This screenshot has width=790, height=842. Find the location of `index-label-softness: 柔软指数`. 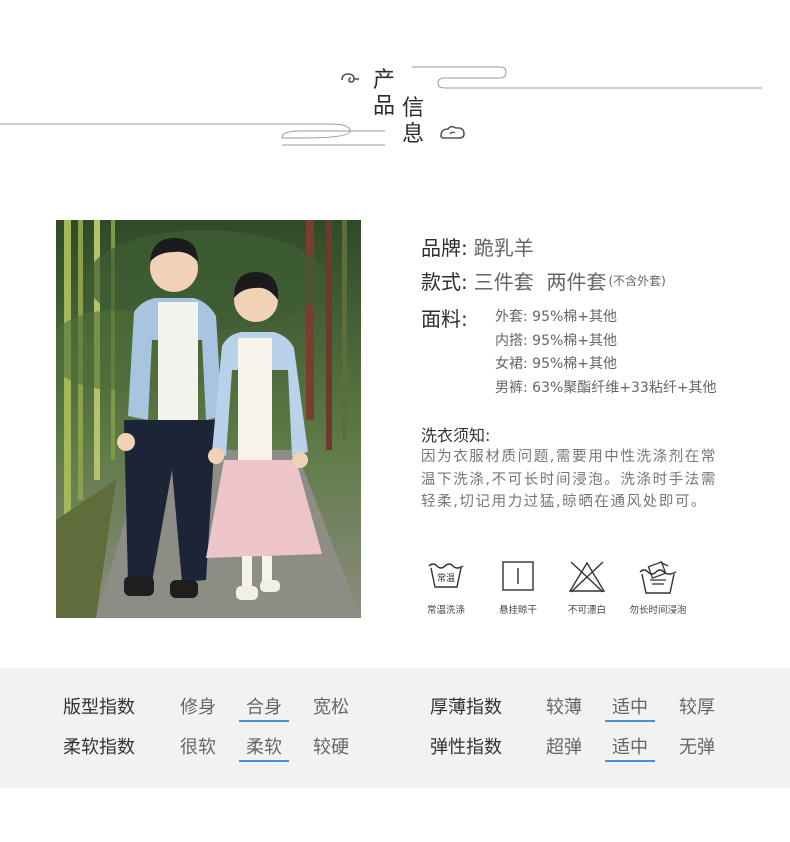

index-label-softness: 柔软指数 is located at coordinates (99, 747).